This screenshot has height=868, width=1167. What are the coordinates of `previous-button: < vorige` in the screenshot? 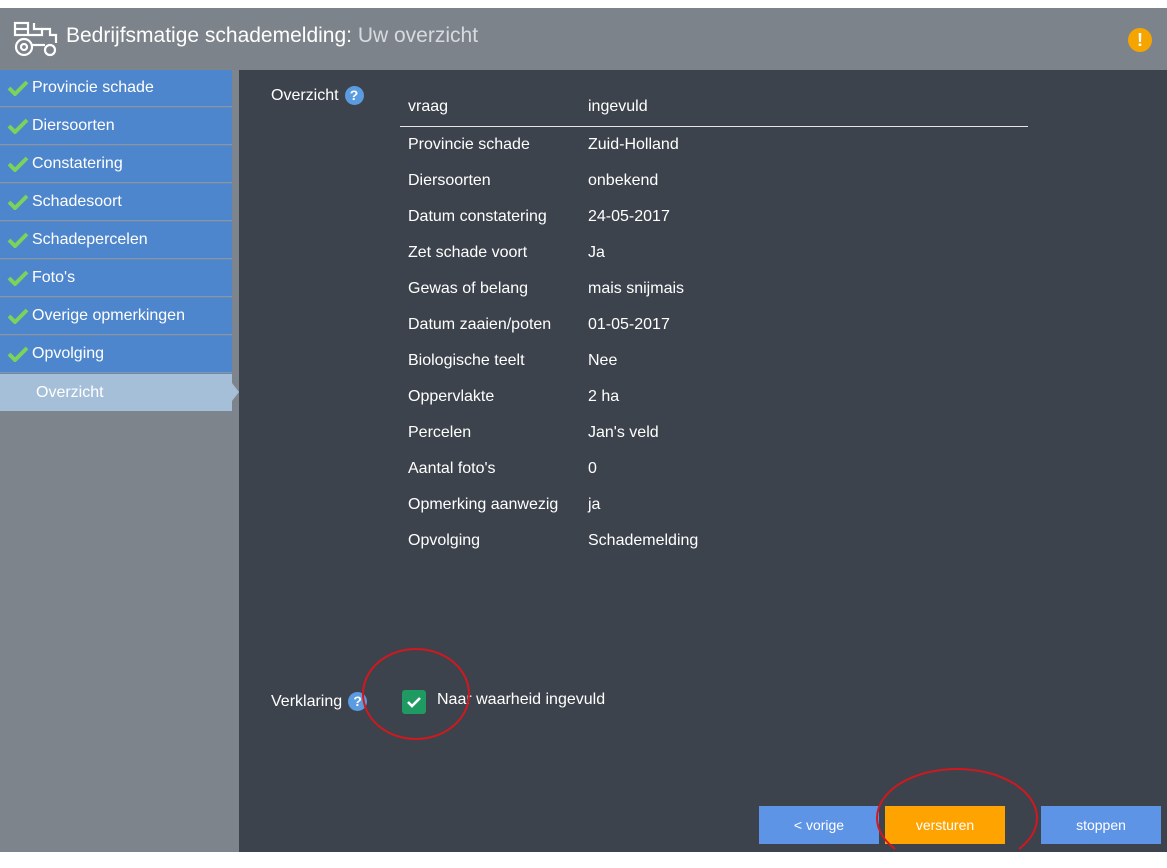 It's located at (819, 825).